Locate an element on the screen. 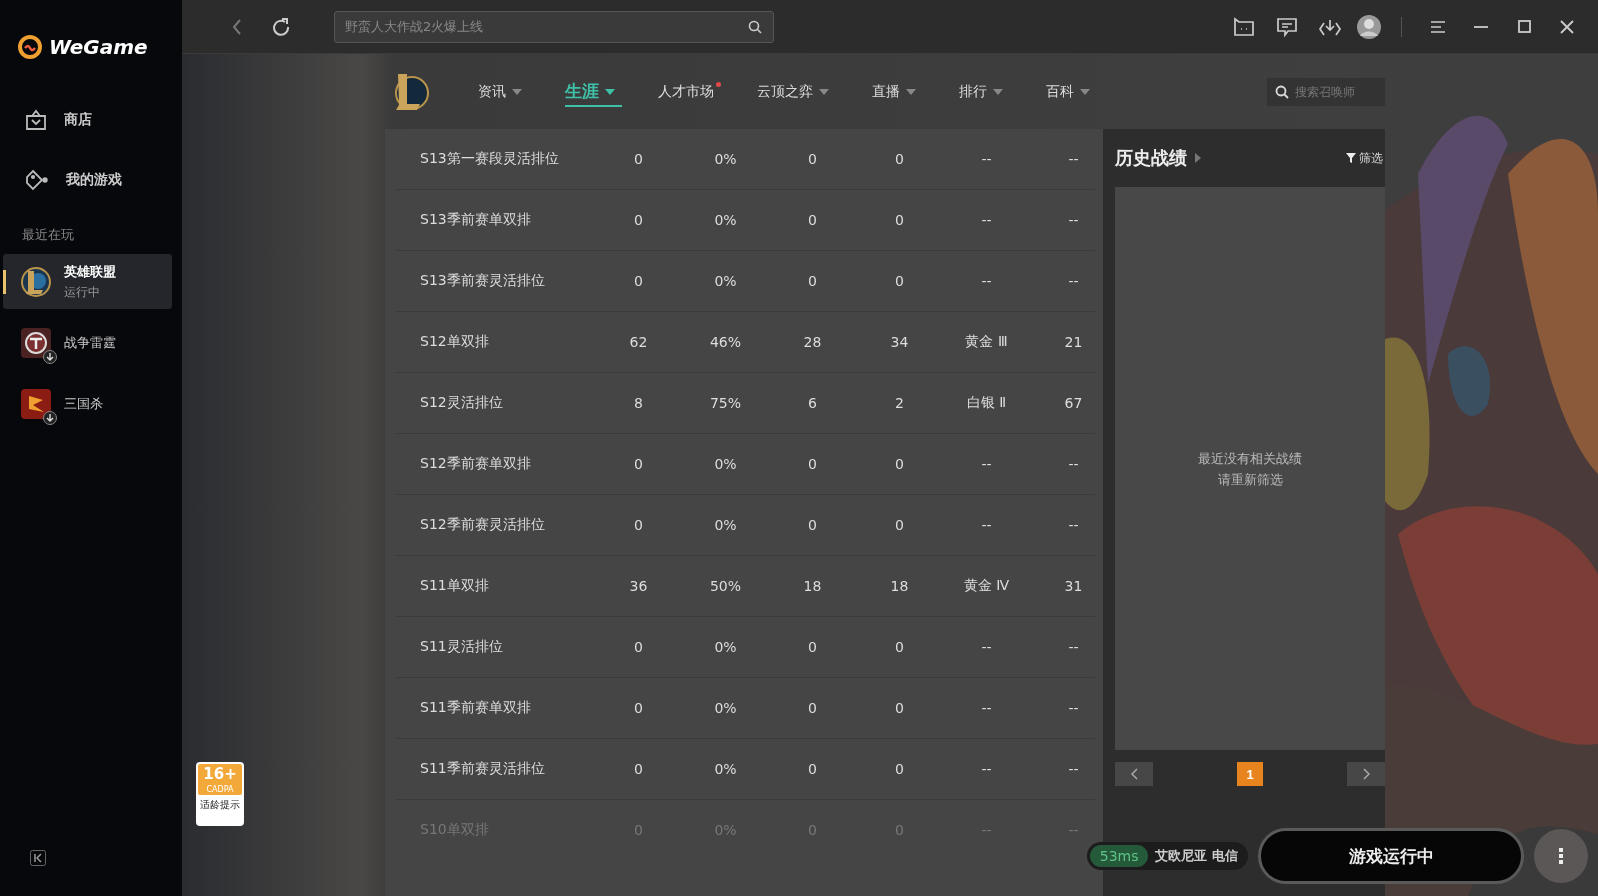 The width and height of the screenshot is (1598, 896). shopping-bag-icon is located at coordinates (36, 120).